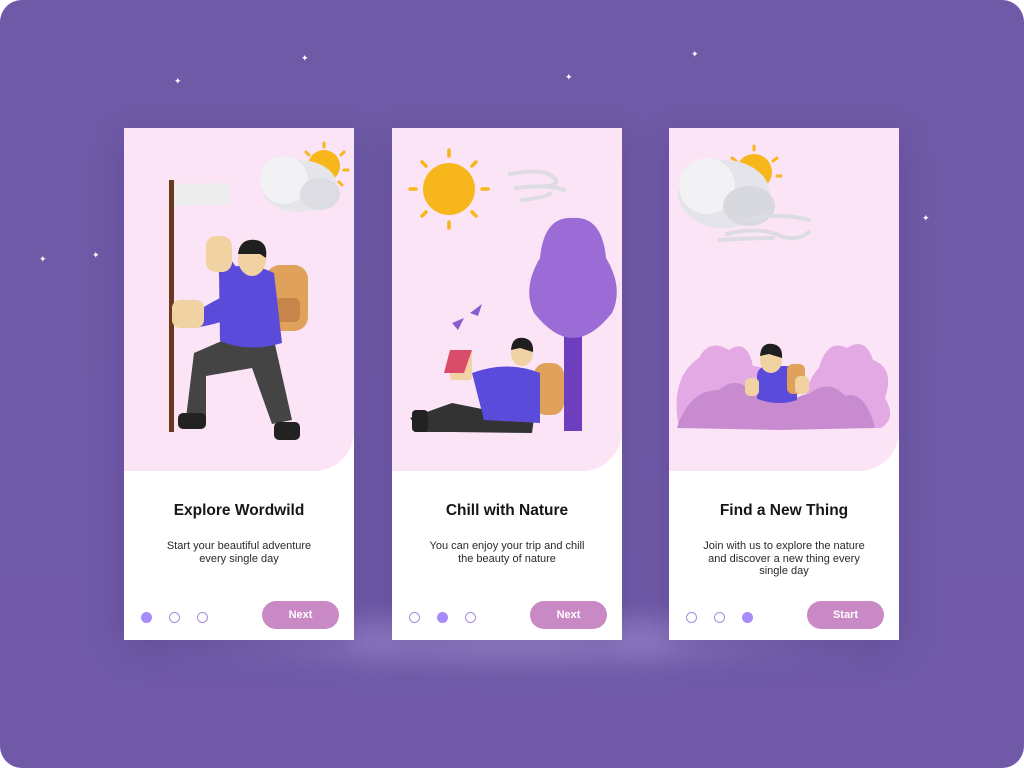  What do you see at coordinates (259, 290) in the screenshot?
I see `hiker-with-flag-illustration` at bounding box center [259, 290].